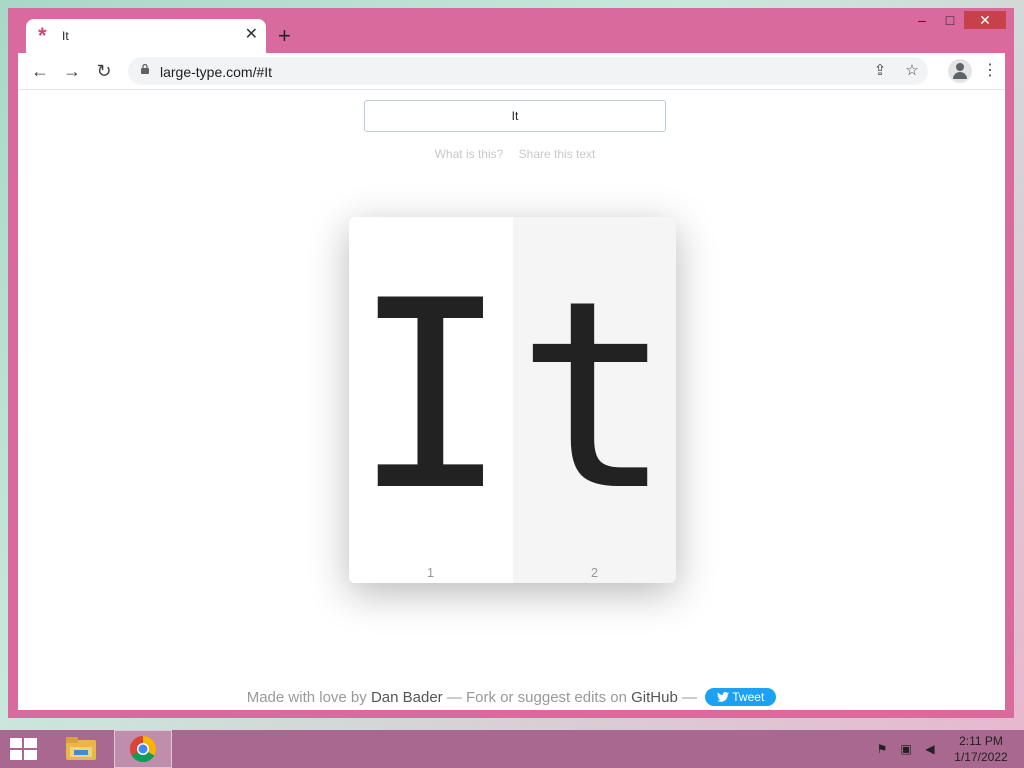  Describe the element at coordinates (512, 749) in the screenshot. I see `taskbar: ⚑ ▣ ◀ 2:11 PM 1/17/2022` at that location.